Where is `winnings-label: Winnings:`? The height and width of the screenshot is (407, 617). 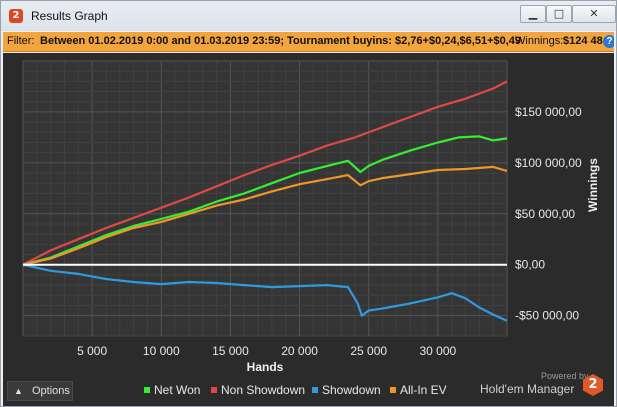
winnings-label: Winnings: is located at coordinates (539, 41).